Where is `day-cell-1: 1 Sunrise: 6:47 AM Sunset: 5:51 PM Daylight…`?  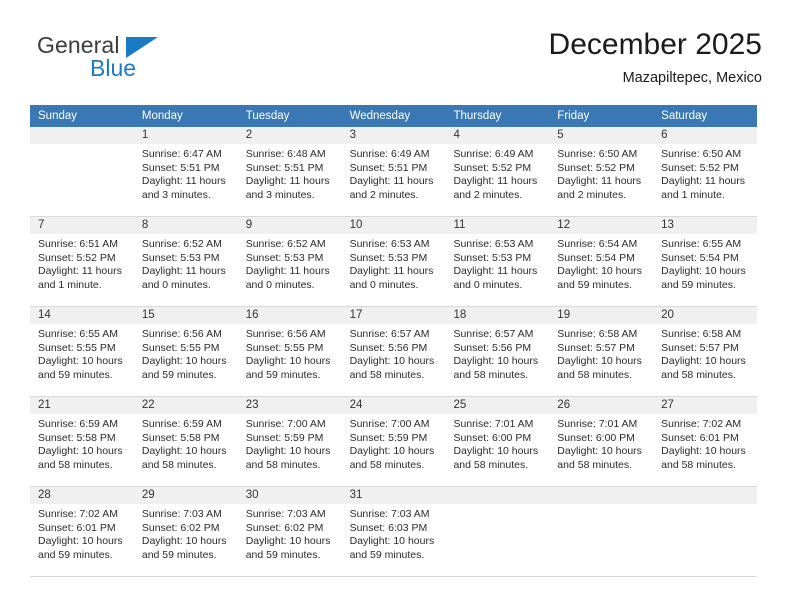
day-cell-1: 1 Sunrise: 6:47 AM Sunset: 5:51 PM Daylight… is located at coordinates (185, 171).